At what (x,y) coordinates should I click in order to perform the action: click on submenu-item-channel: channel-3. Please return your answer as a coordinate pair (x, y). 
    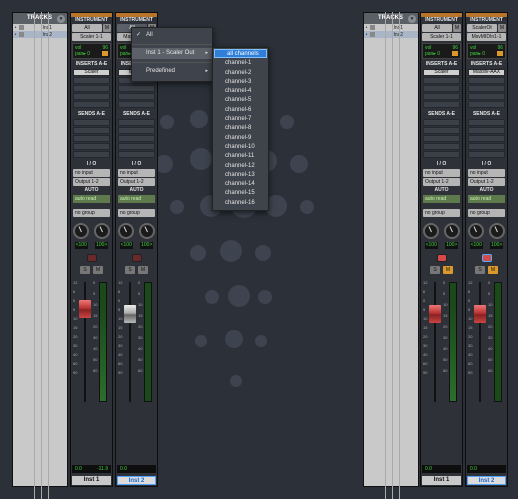
    Looking at the image, I should click on (240, 82).